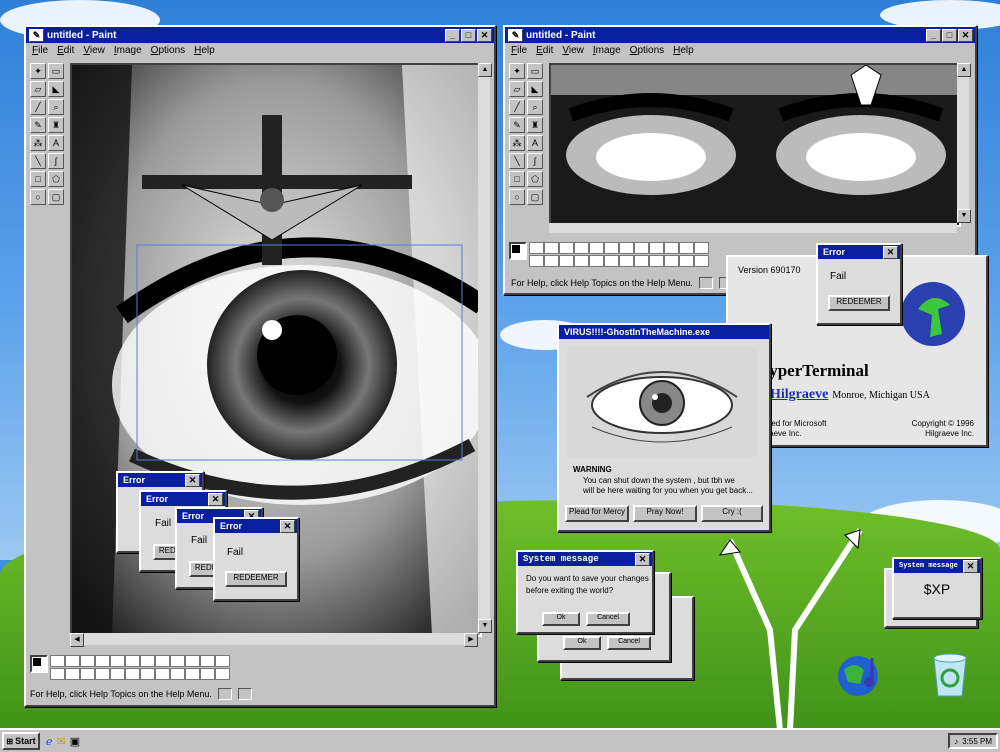 The width and height of the screenshot is (1000, 752). What do you see at coordinates (977, 741) in the screenshot?
I see `clock: 3:55 PM` at bounding box center [977, 741].